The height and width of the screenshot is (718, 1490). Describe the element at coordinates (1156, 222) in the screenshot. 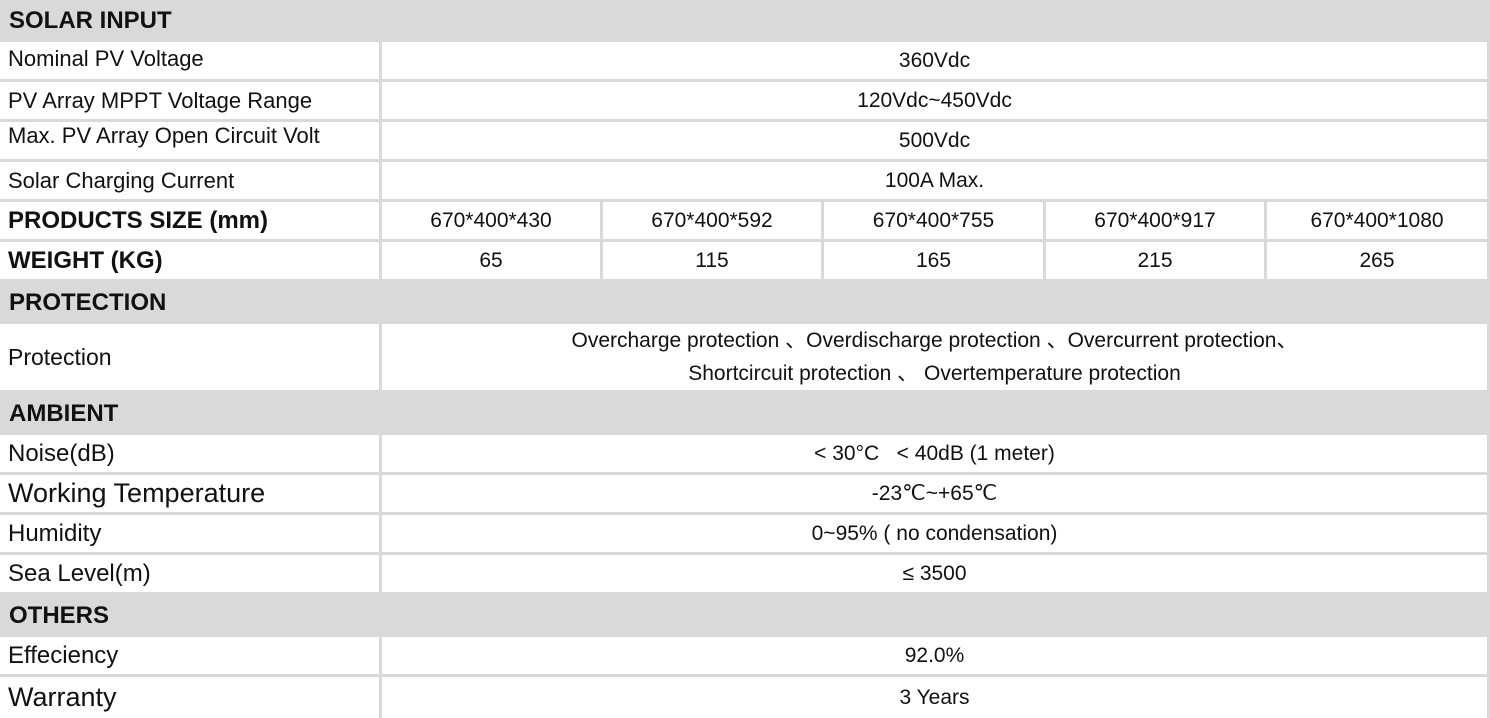

I see `size-value: 670*400*917` at that location.